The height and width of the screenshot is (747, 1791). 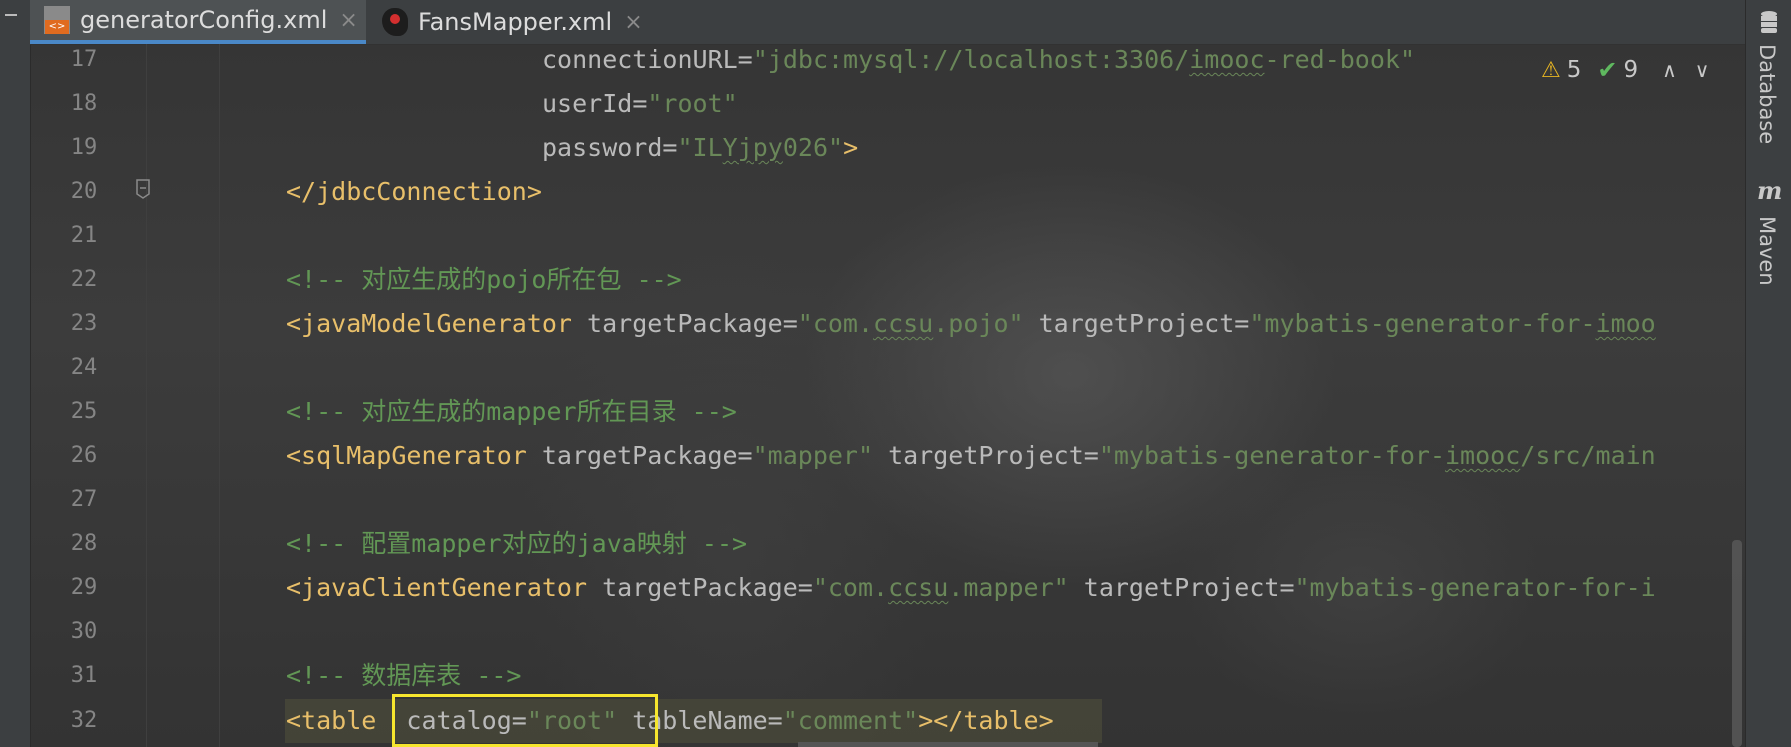 I want to click on maven-tool-button: Maven, so click(x=1767, y=251).